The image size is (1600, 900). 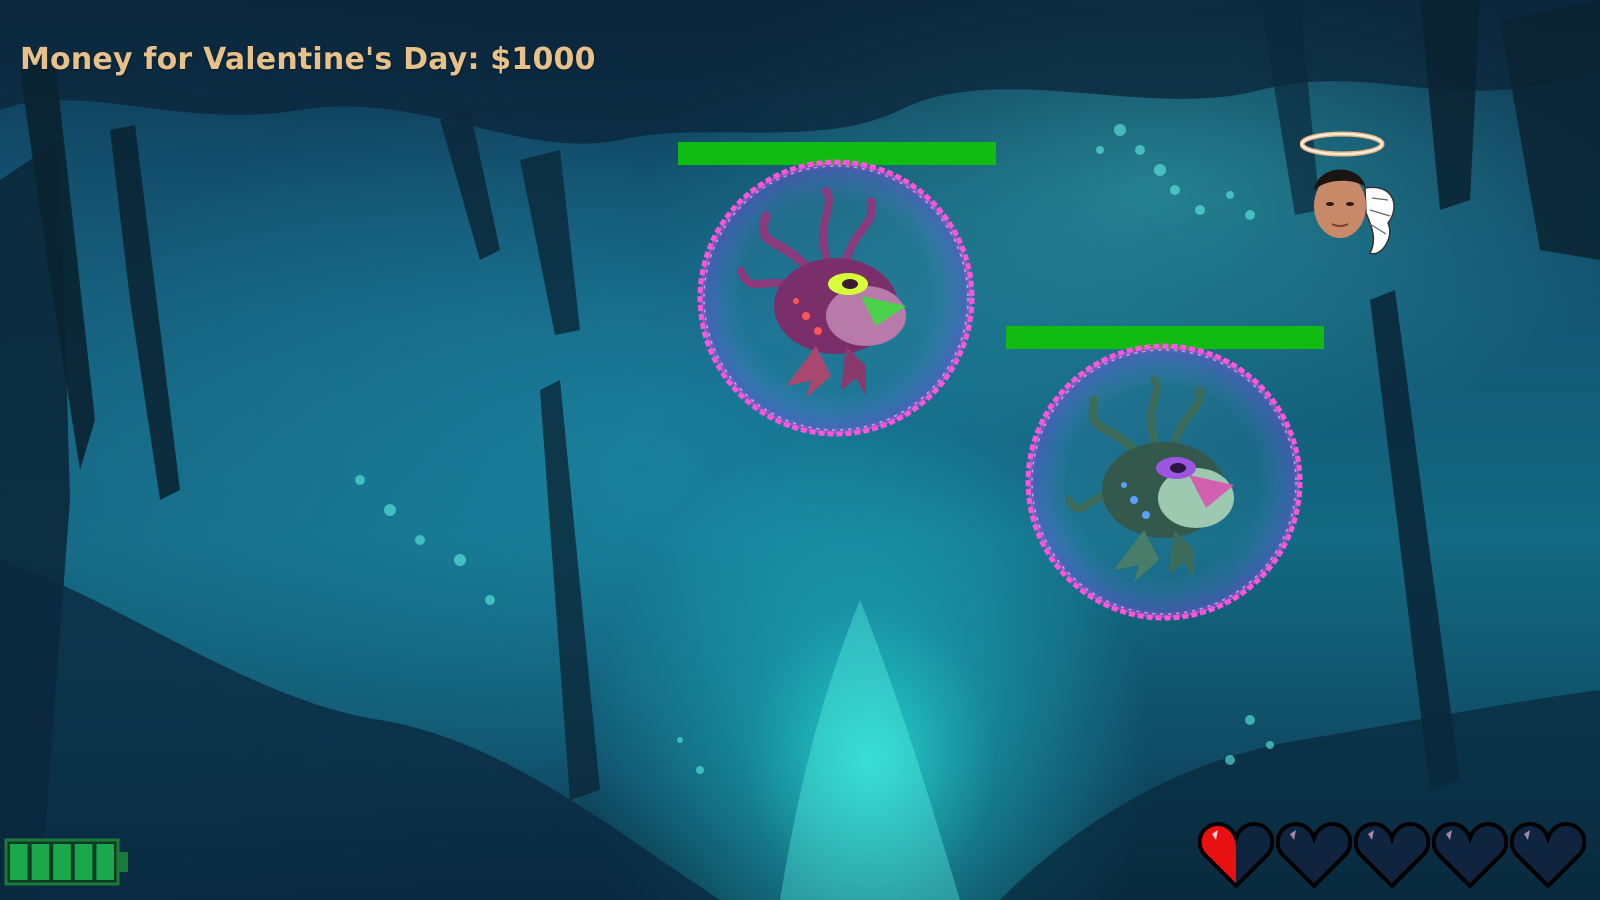 I want to click on angel-head-icon, so click(x=1347, y=193).